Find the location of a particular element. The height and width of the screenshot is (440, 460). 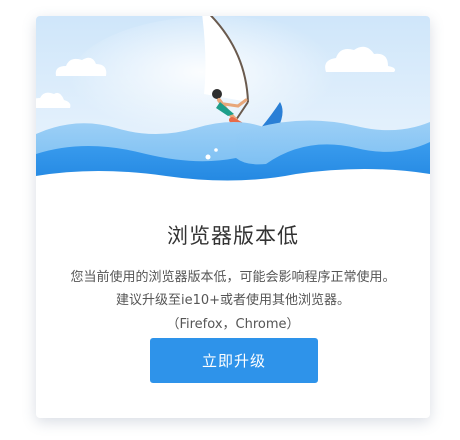

message-line-3: （Firefox，Chrome） is located at coordinates (233, 324).